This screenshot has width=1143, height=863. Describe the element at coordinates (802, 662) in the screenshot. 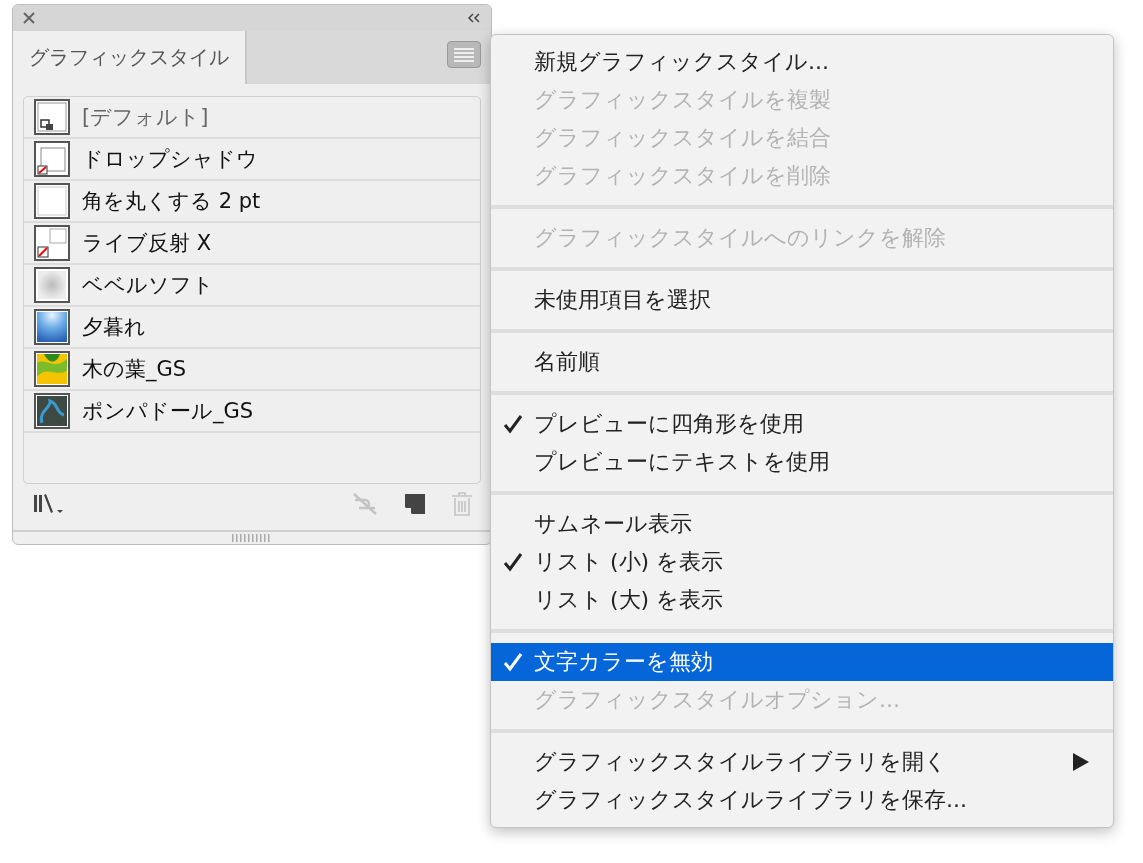

I see `menu-item: 文字カラーを無効` at that location.